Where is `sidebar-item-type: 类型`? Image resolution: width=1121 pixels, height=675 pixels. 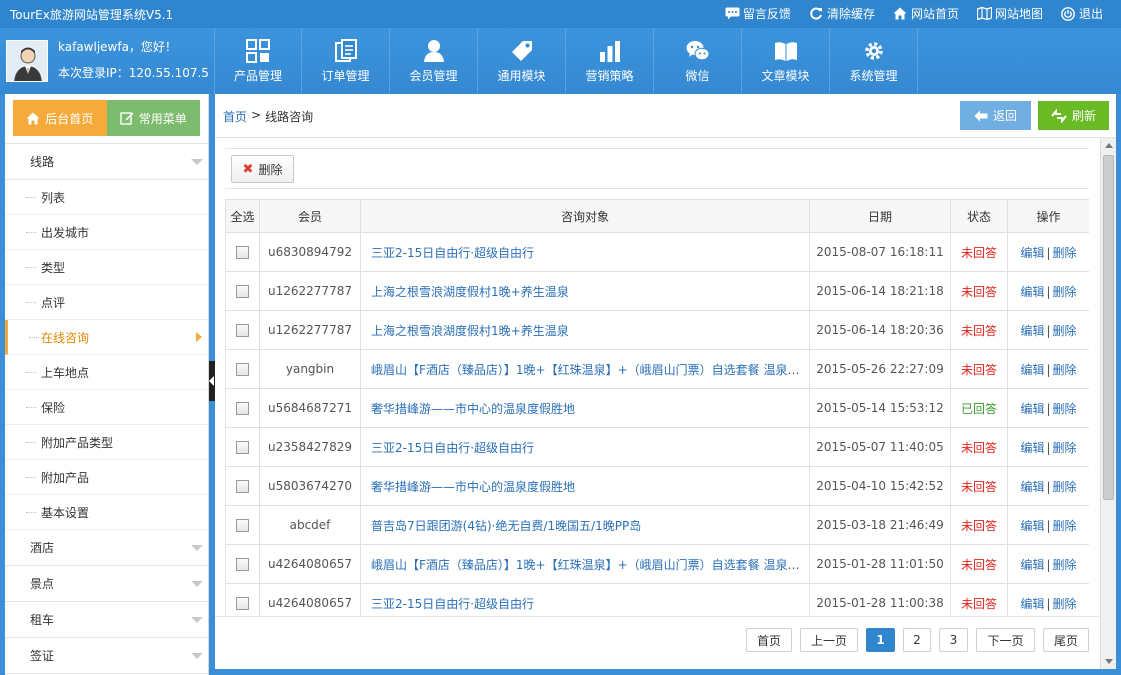
sidebar-item-type: 类型 is located at coordinates (106, 267).